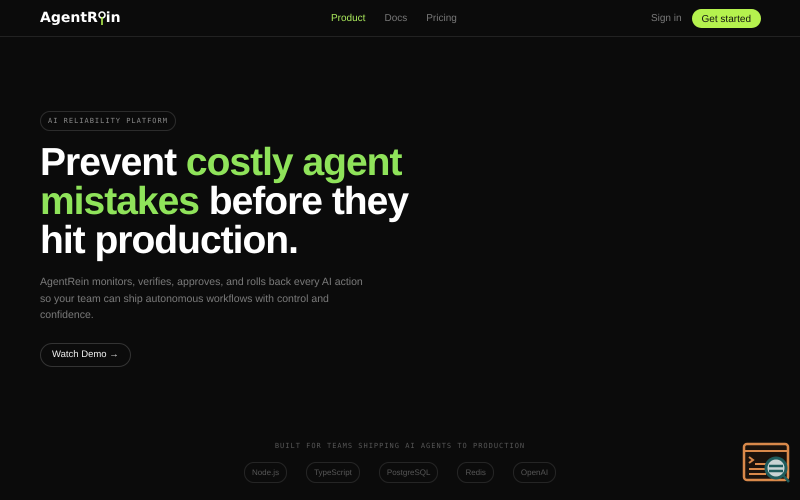  I want to click on nav-link: Pricing, so click(441, 18).